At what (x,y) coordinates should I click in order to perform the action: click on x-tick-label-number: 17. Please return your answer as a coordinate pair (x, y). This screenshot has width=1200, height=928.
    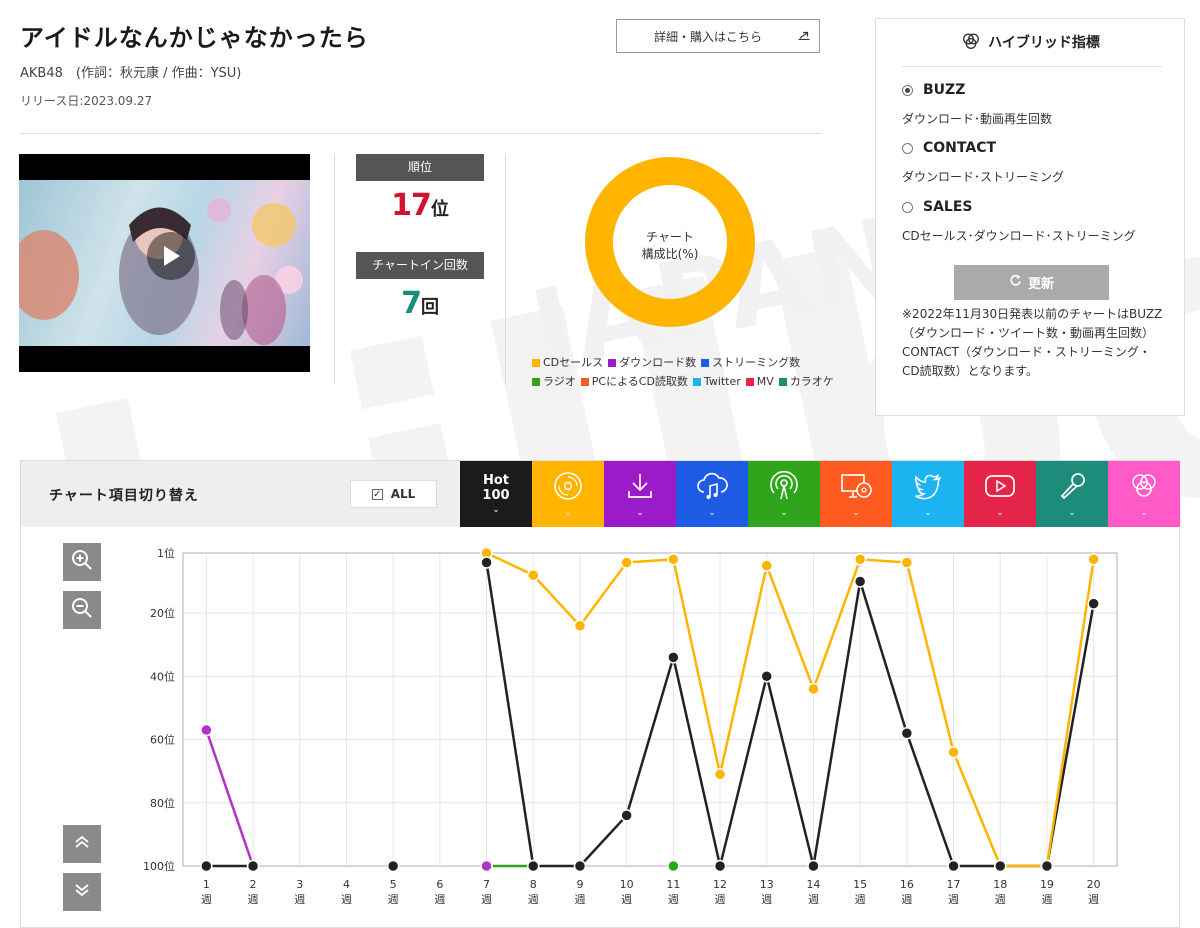
    Looking at the image, I should click on (954, 884).